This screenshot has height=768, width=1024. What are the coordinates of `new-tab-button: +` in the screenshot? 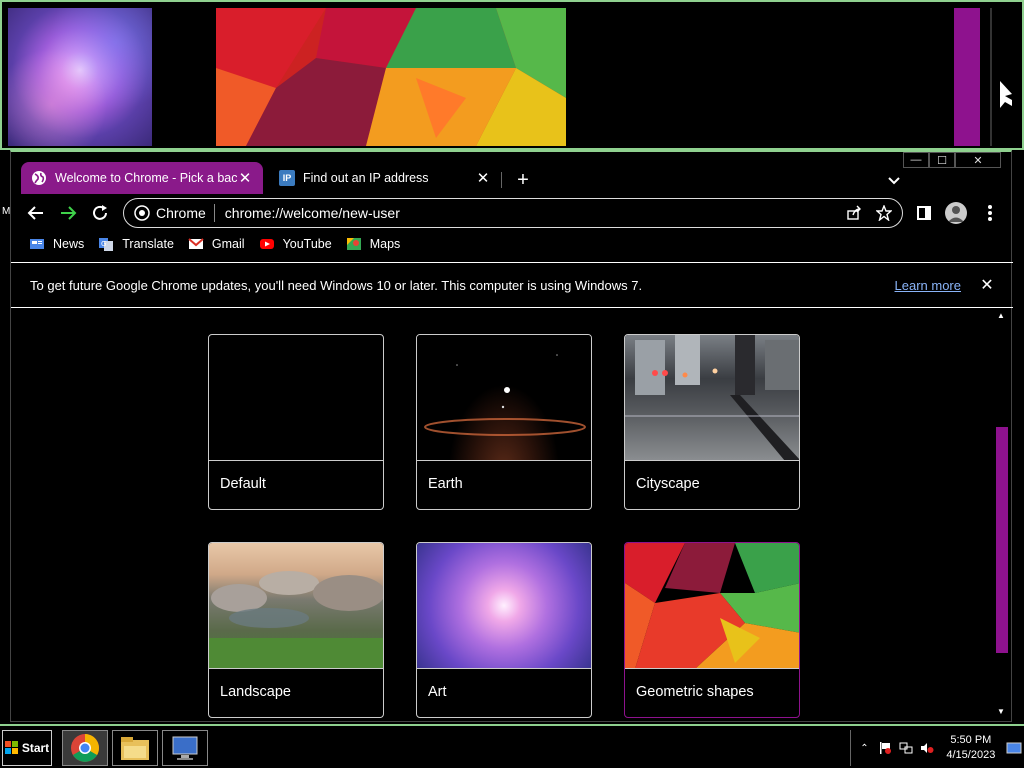 It's located at (523, 180).